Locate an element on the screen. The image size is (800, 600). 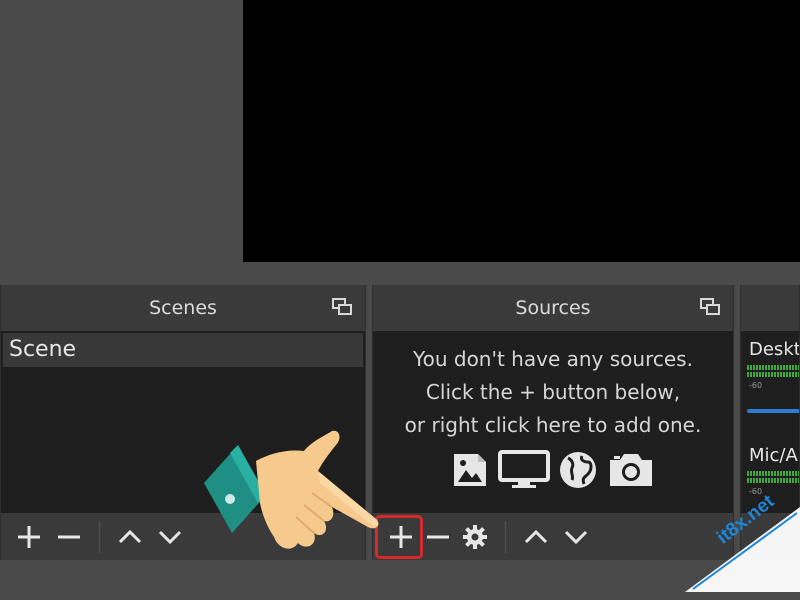
sources-toolbar is located at coordinates (553, 536).